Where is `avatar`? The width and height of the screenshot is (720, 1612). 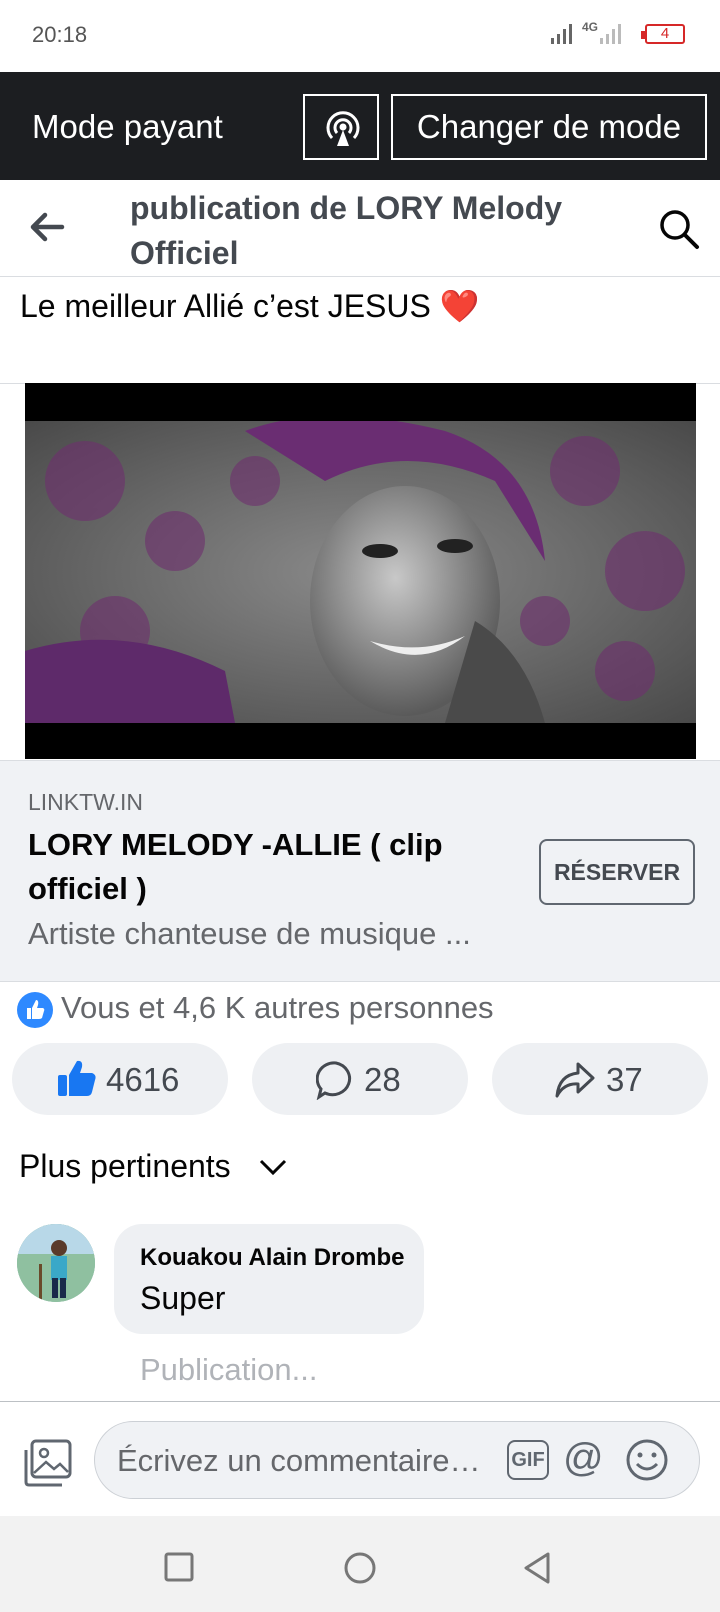
avatar is located at coordinates (56, 1263).